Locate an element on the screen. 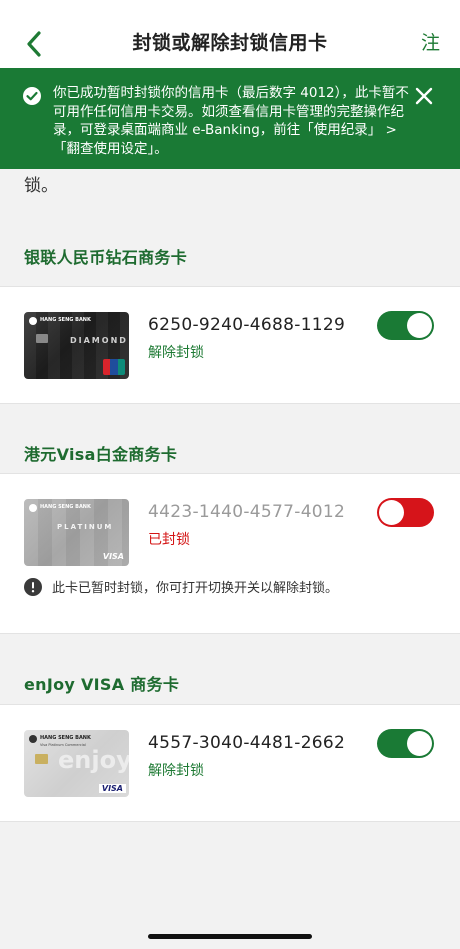  lock-toggle-visa-platinum is located at coordinates (405, 512).